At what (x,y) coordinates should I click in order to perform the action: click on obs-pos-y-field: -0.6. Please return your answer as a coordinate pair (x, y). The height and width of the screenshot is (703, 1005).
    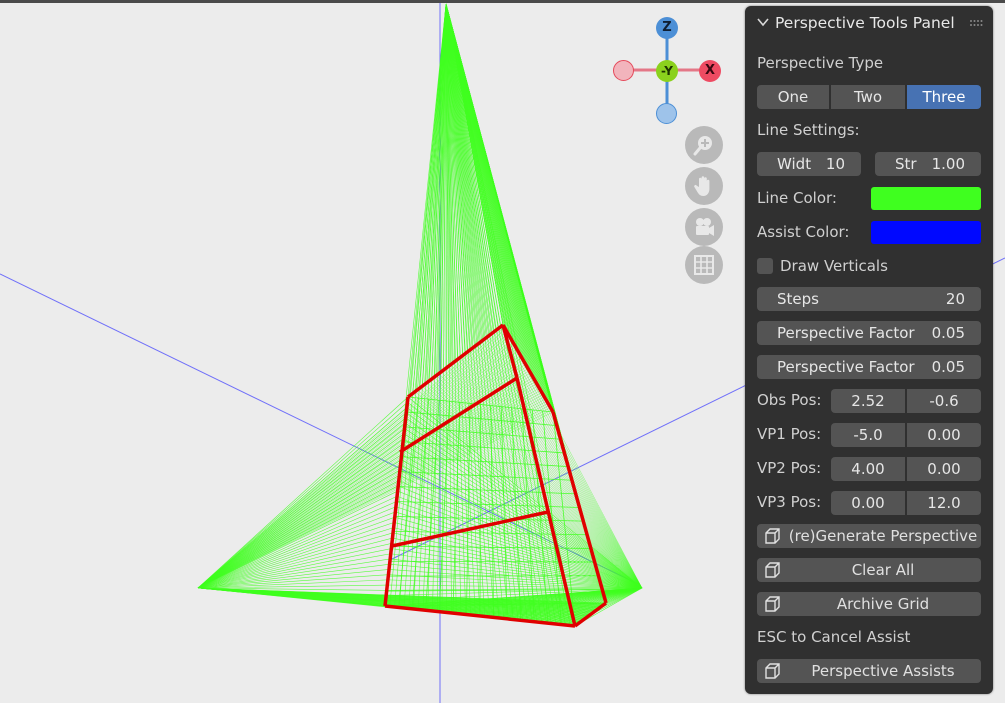
    Looking at the image, I should click on (944, 401).